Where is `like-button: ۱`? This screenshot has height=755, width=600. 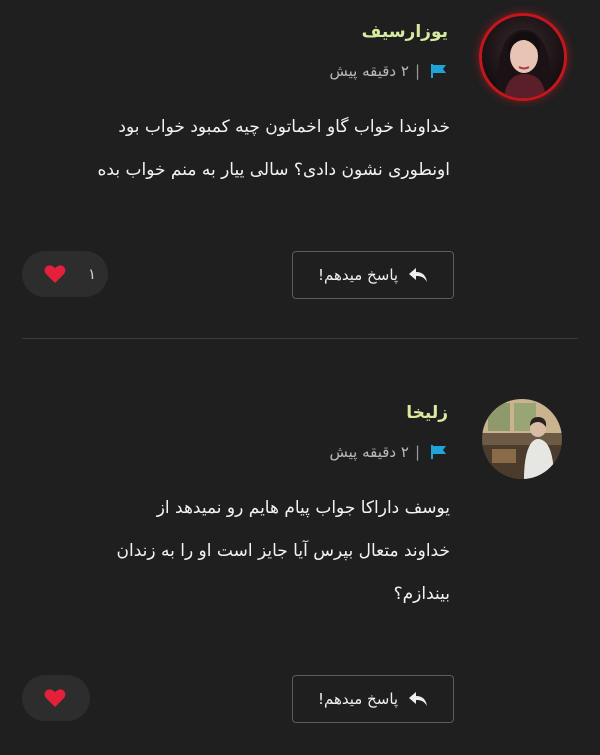 like-button: ۱ is located at coordinates (65, 274).